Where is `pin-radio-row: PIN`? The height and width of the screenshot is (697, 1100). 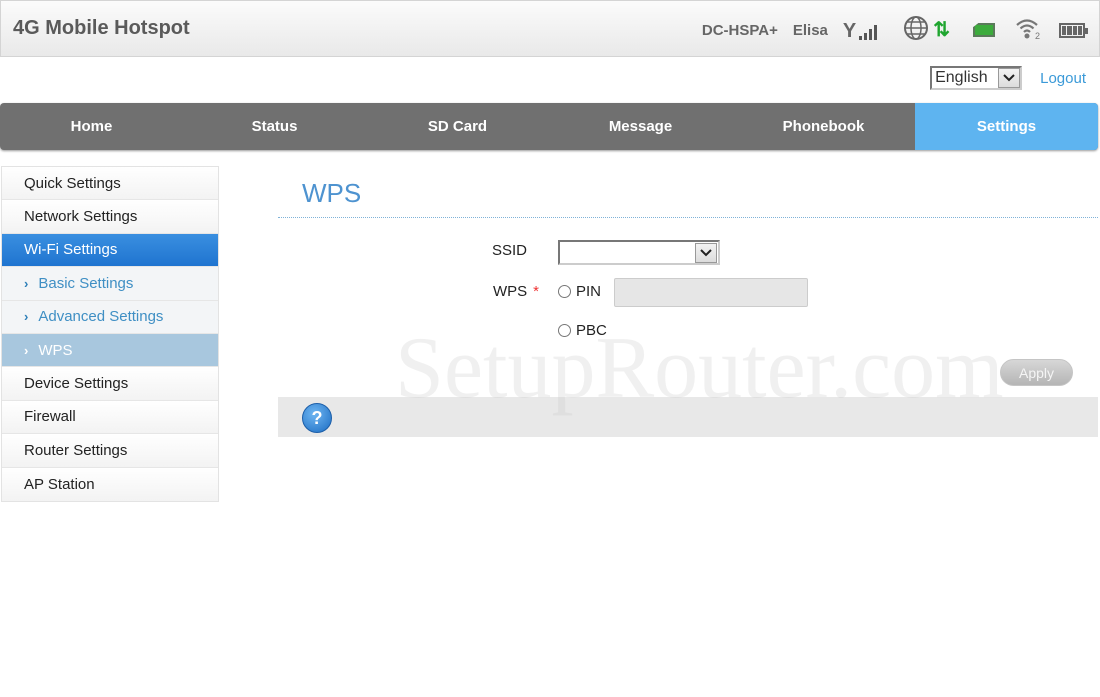
pin-radio-row: PIN is located at coordinates (579, 291).